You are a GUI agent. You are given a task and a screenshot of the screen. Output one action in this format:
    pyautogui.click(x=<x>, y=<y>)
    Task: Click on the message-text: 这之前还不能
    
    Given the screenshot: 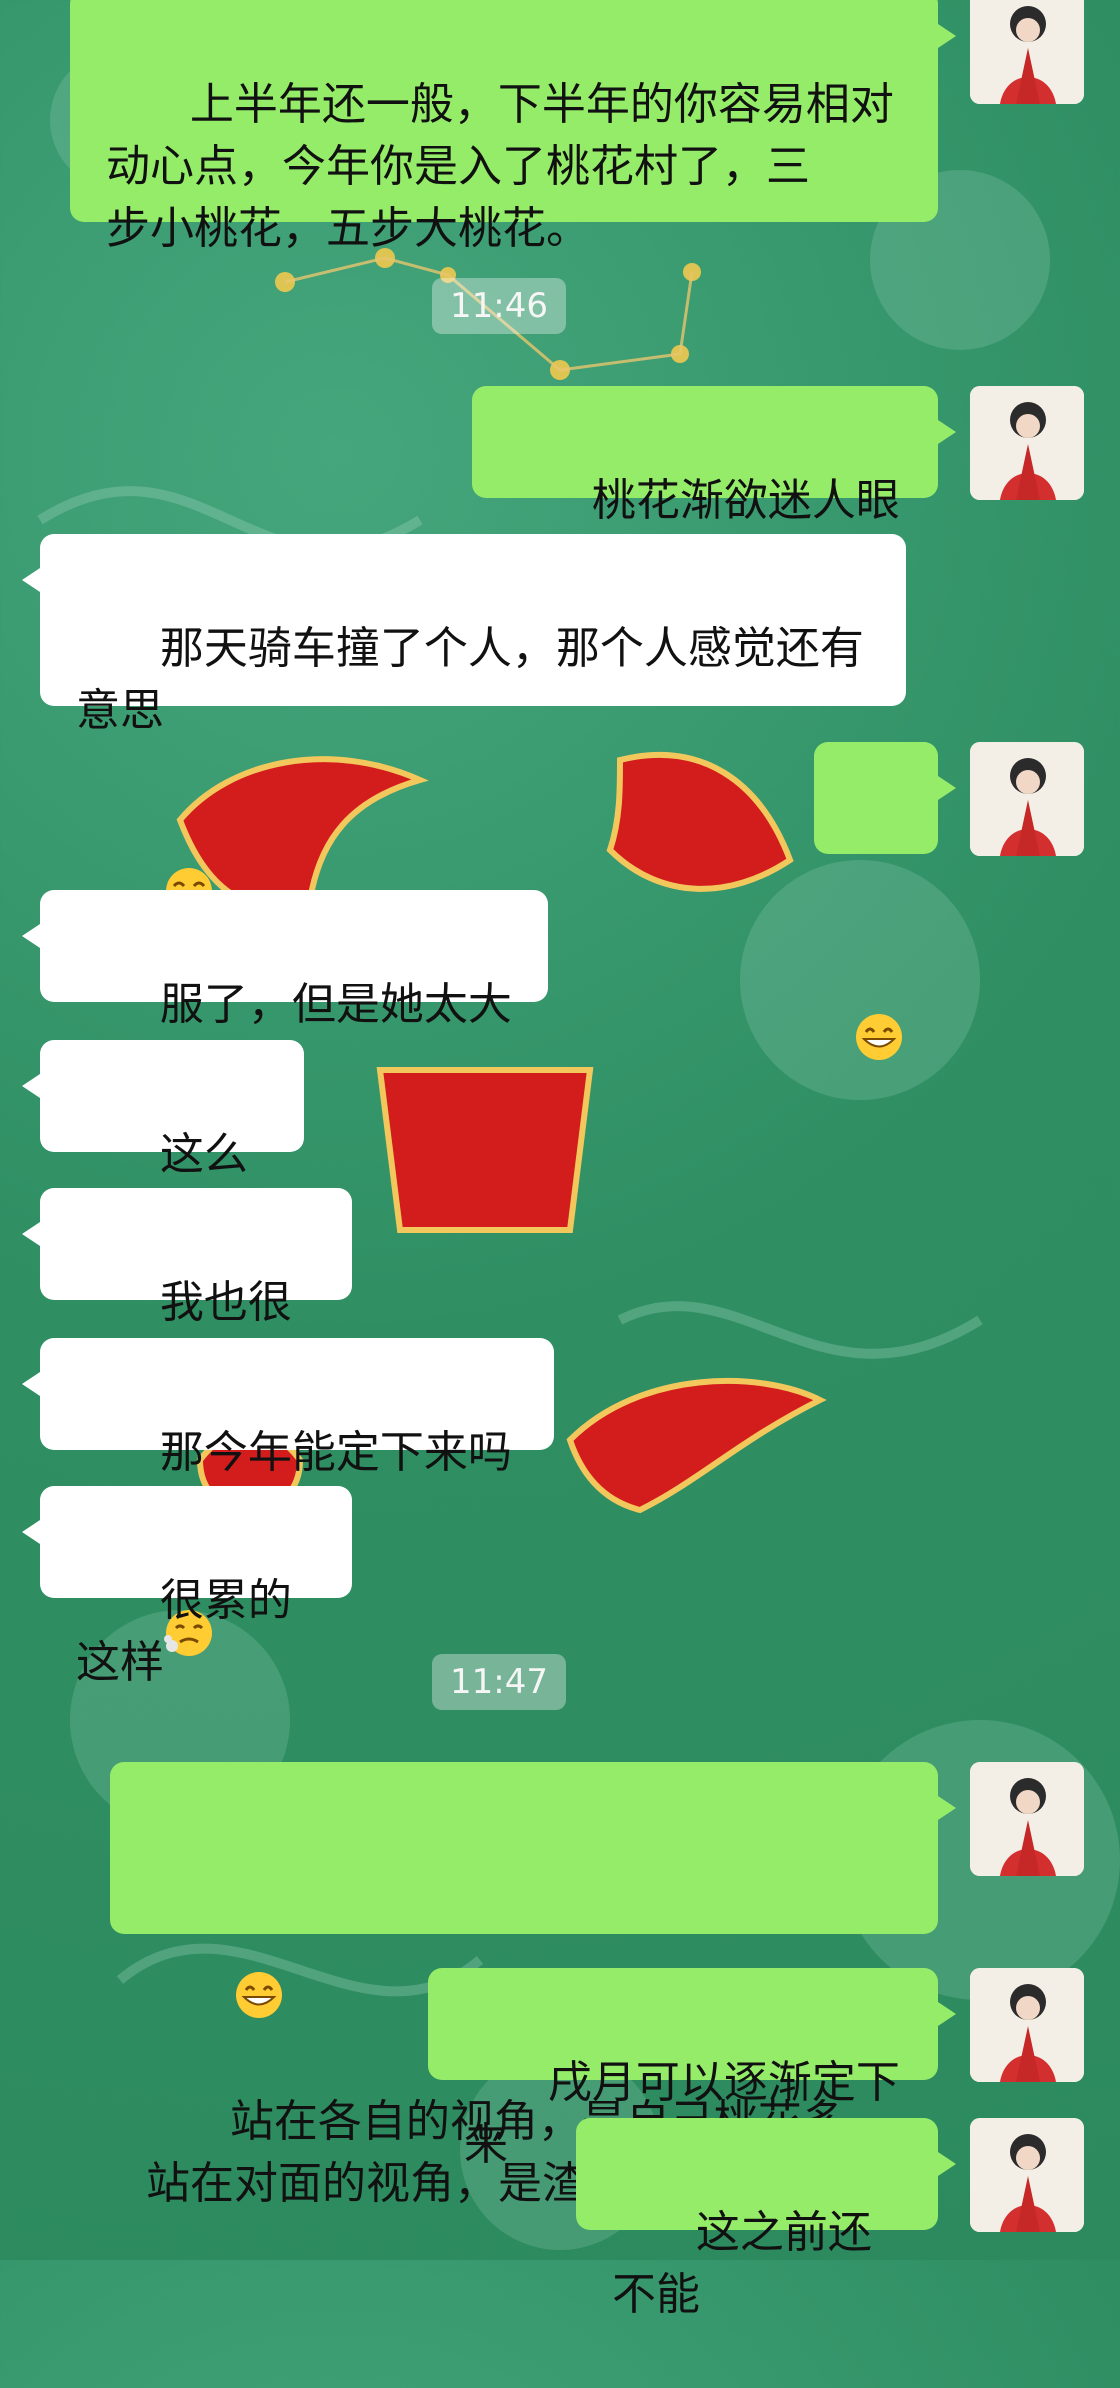 What is the action you would take?
    pyautogui.click(x=742, y=2263)
    